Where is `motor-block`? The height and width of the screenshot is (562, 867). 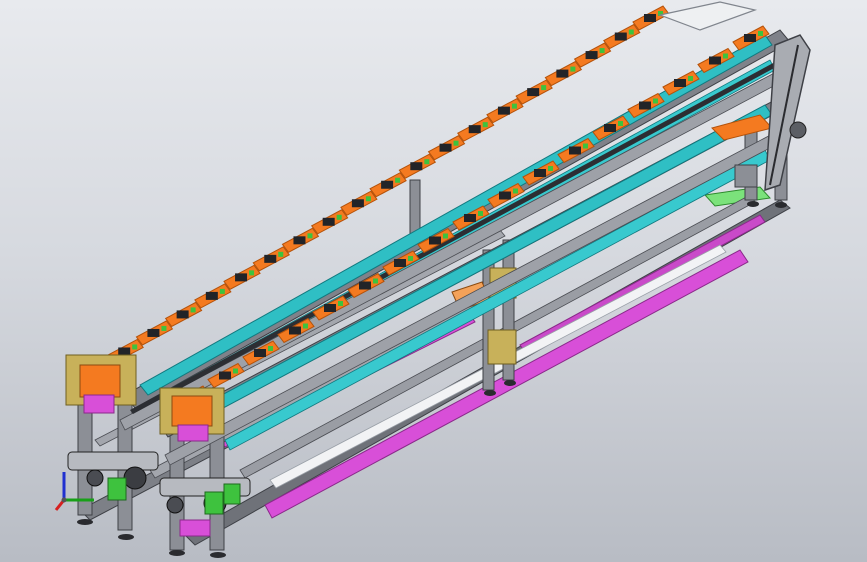
motor-block is located at coordinates (746, 176).